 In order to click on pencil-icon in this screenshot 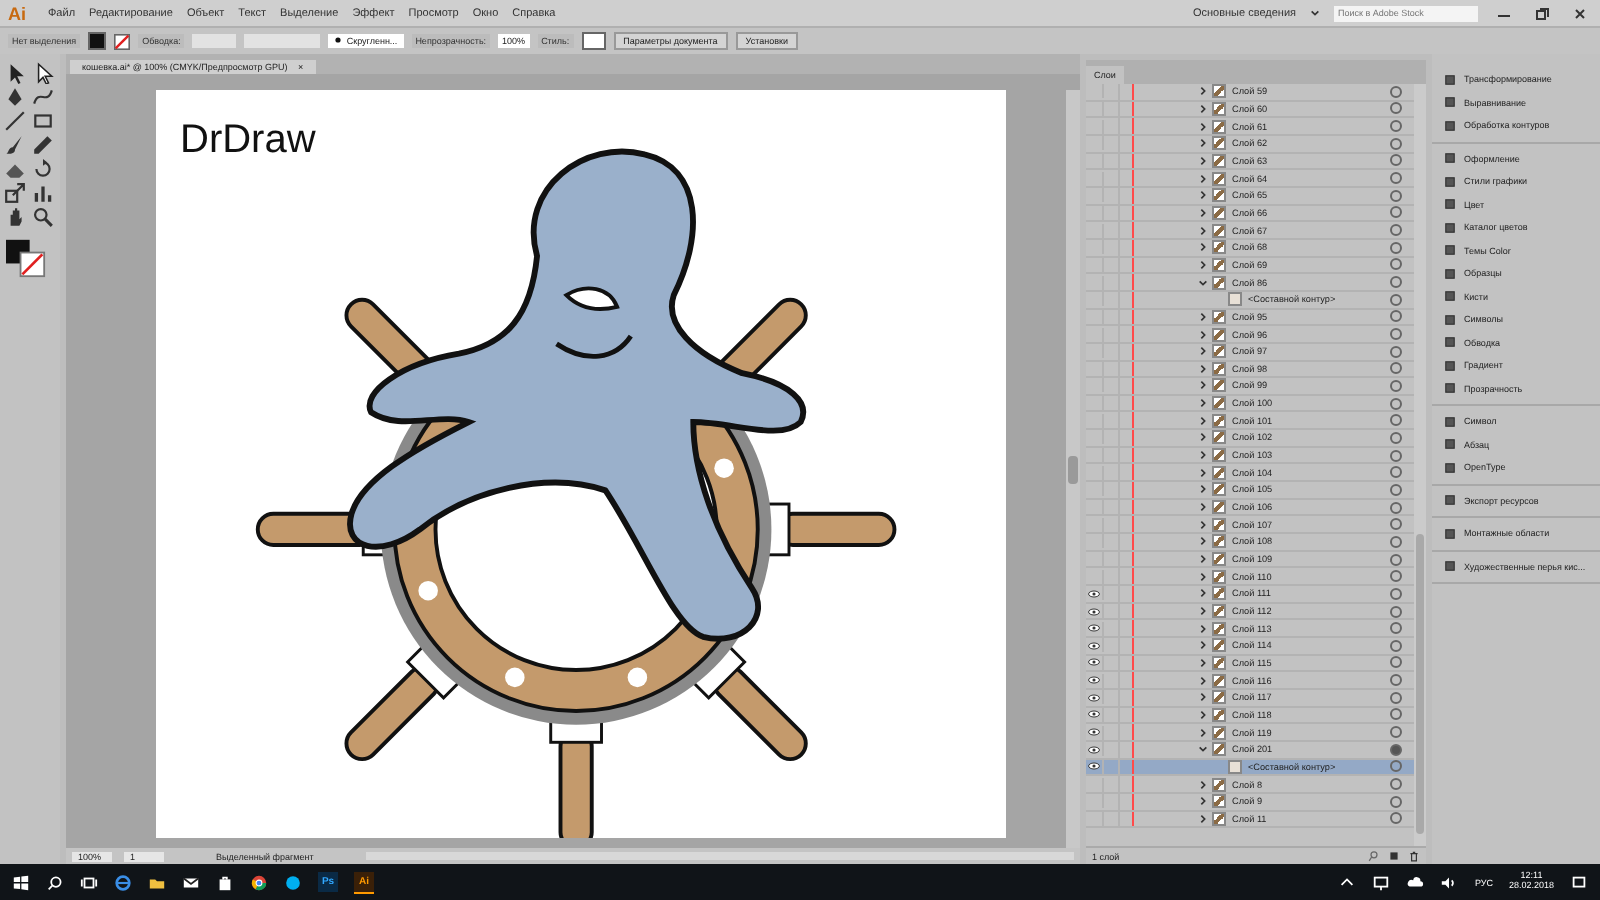, I will do `click(43, 145)`.